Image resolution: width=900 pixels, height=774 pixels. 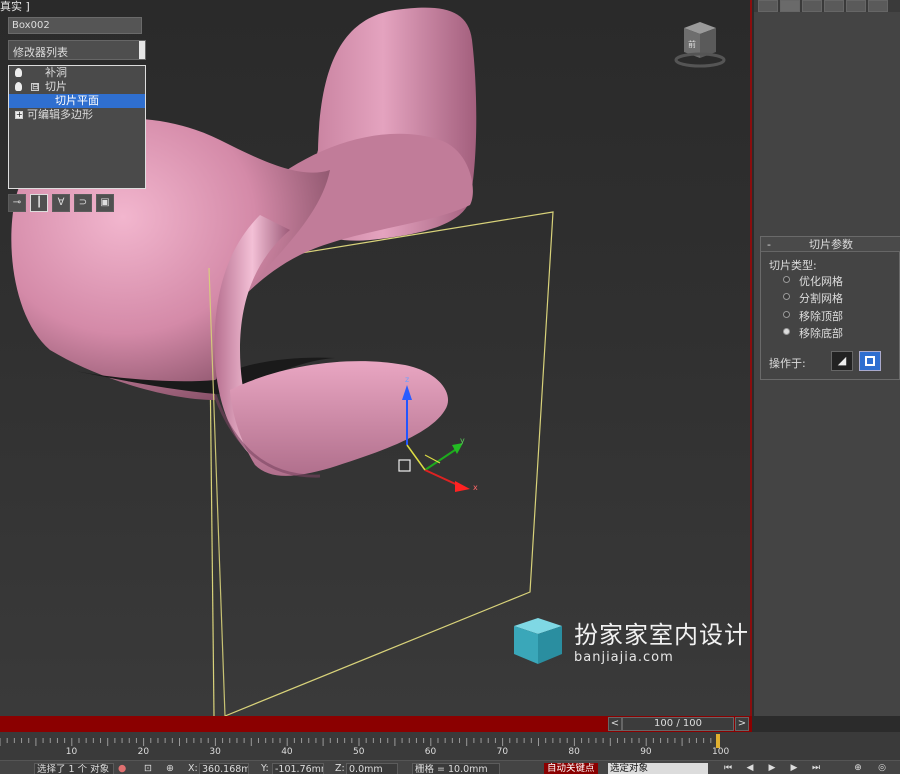 What do you see at coordinates (692, 44) in the screenshot?
I see `svg-text: 前` at bounding box center [692, 44].